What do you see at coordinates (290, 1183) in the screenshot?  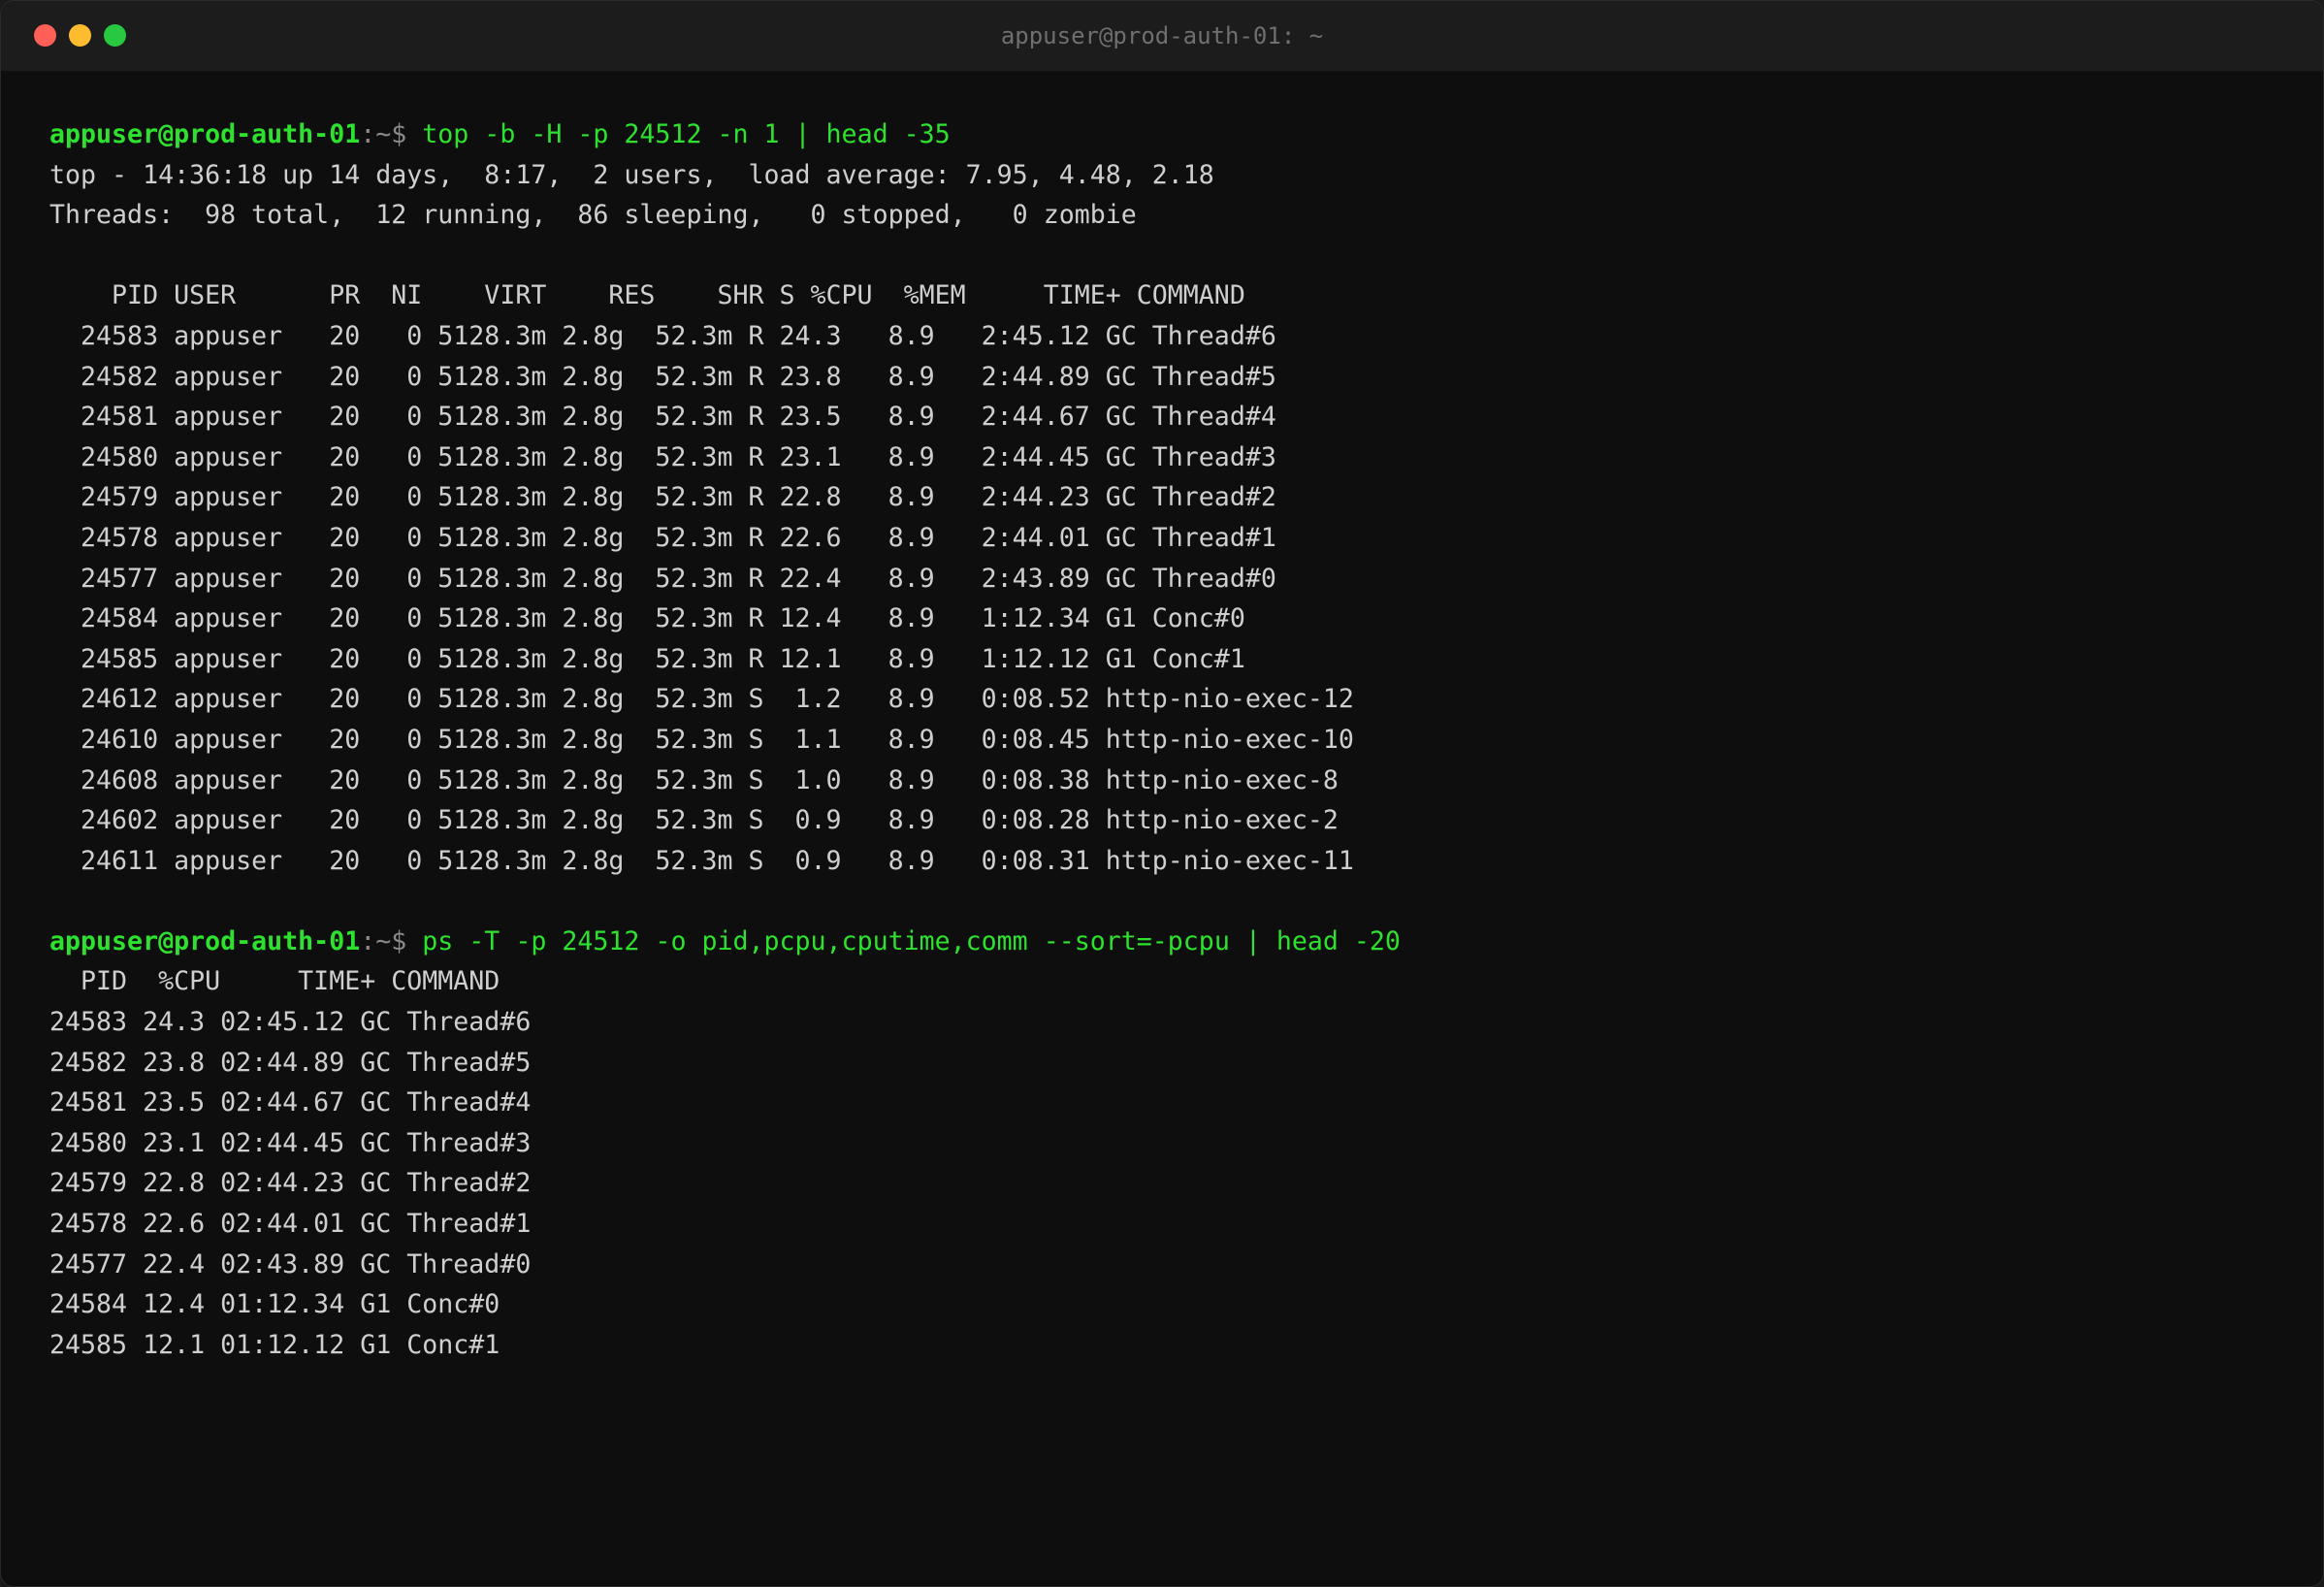 I see `output-line: 24579 22.8 02:44.23 GC Thread#2` at bounding box center [290, 1183].